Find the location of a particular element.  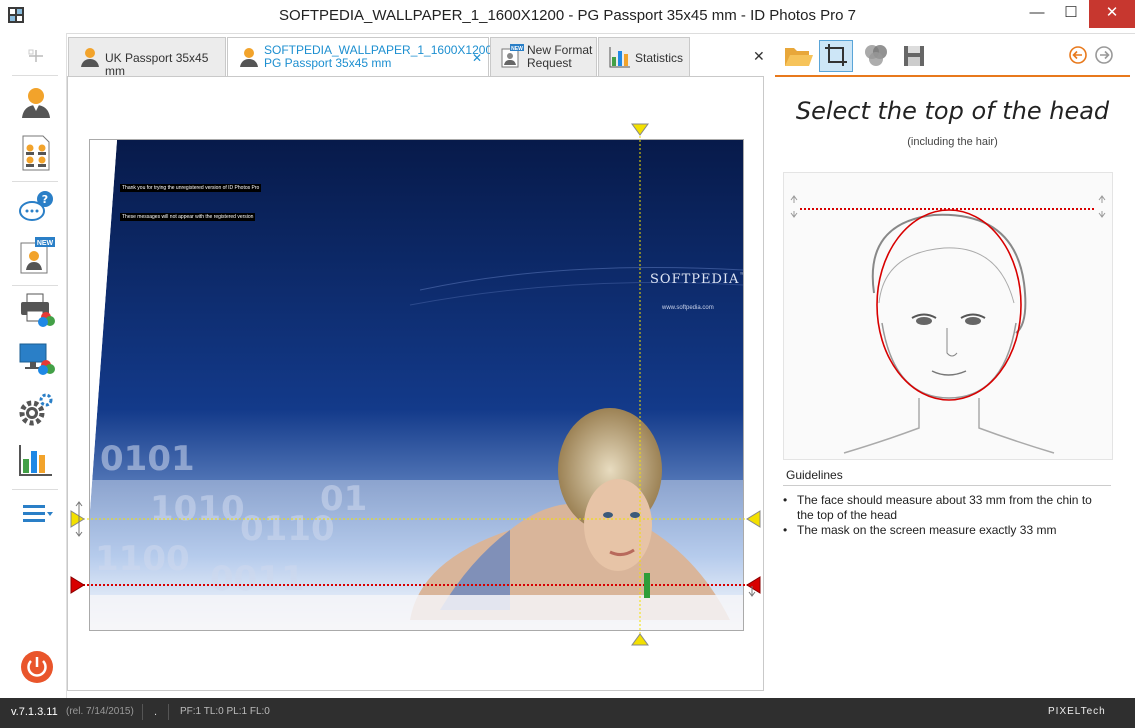

print-icon is located at coordinates (36, 310).